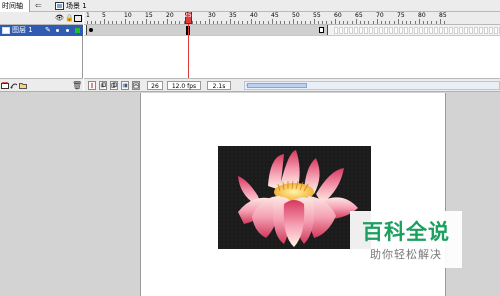  I want to click on lock-dot, so click(67, 30).